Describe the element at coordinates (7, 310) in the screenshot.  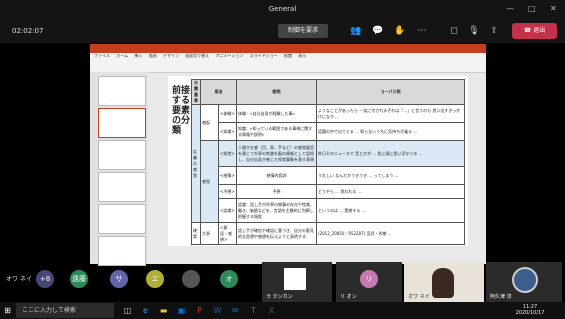
I see `windows-start-icon: ⊞` at that location.